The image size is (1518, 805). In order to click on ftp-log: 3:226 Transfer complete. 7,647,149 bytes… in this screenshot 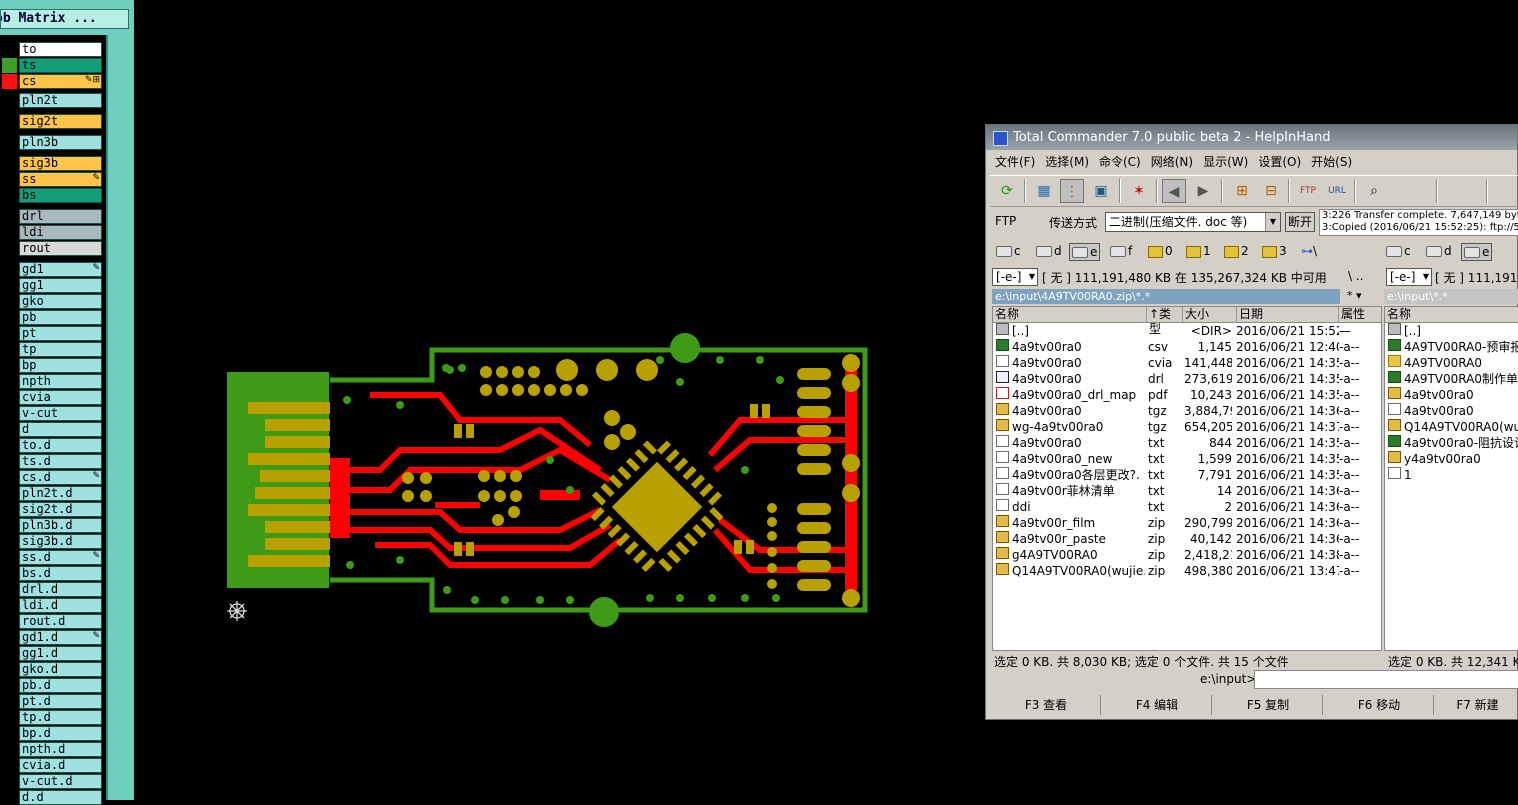, I will do `click(1418, 222)`.